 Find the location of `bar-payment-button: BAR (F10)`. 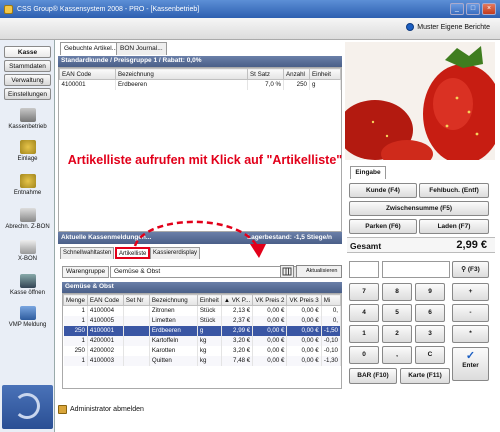

bar-payment-button: BAR (F10) is located at coordinates (373, 376).